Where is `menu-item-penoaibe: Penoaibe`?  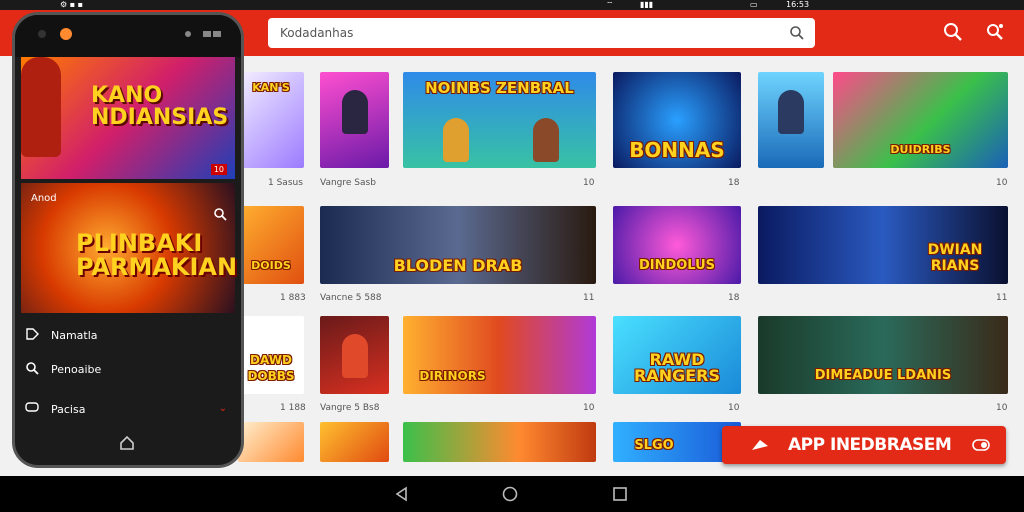
menu-item-penoaibe: Penoaibe is located at coordinates (128, 370).